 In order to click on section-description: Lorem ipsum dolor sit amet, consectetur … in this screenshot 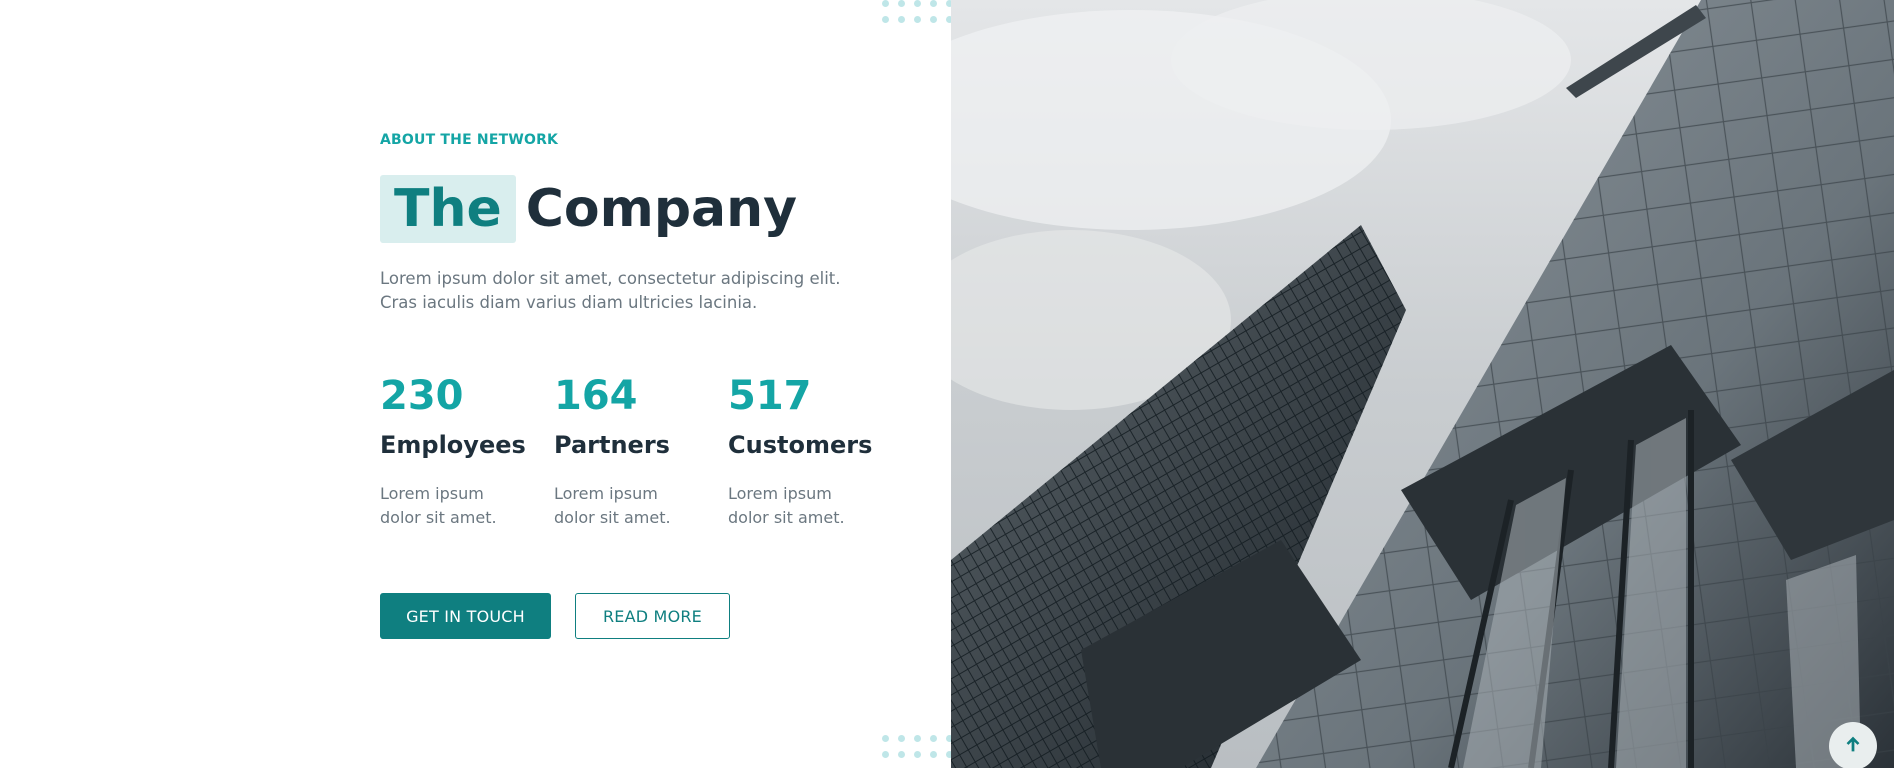, I will do `click(610, 290)`.